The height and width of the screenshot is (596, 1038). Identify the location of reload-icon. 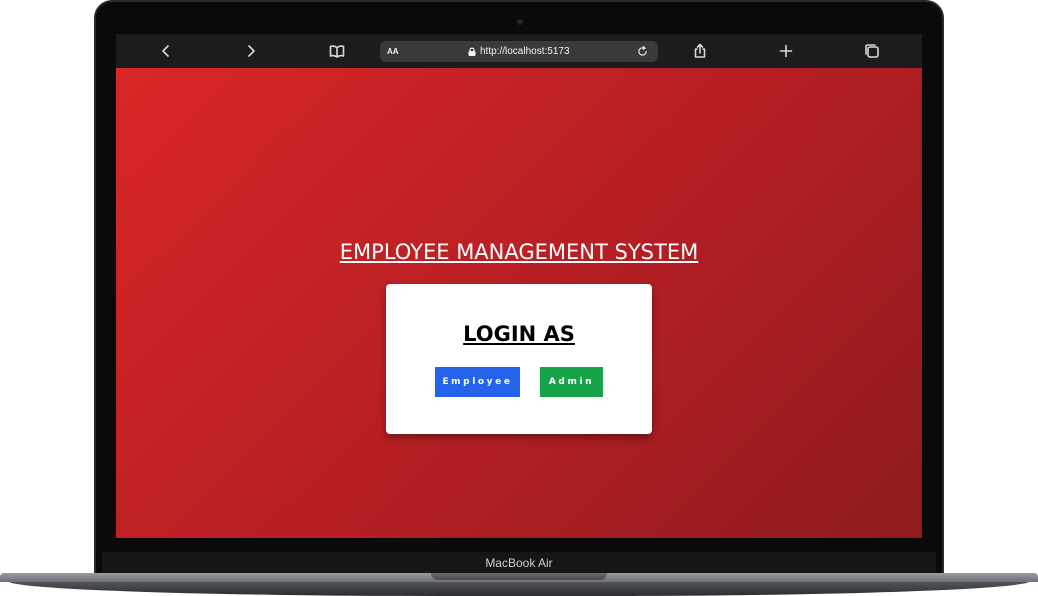
(642, 52).